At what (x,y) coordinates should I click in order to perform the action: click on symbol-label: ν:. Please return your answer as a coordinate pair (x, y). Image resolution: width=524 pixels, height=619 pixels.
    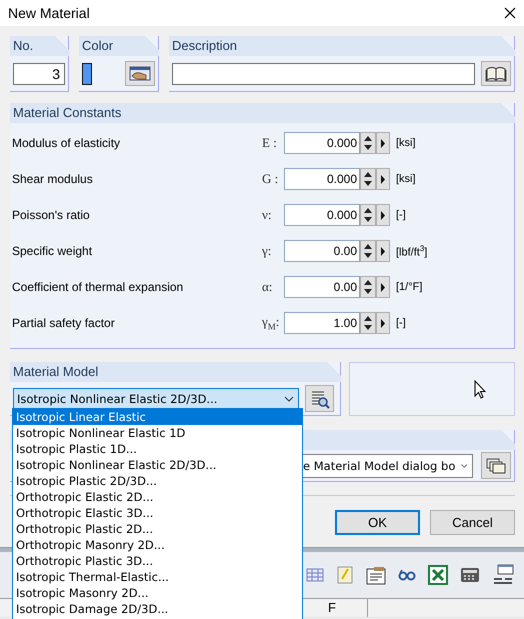
    Looking at the image, I should click on (267, 215).